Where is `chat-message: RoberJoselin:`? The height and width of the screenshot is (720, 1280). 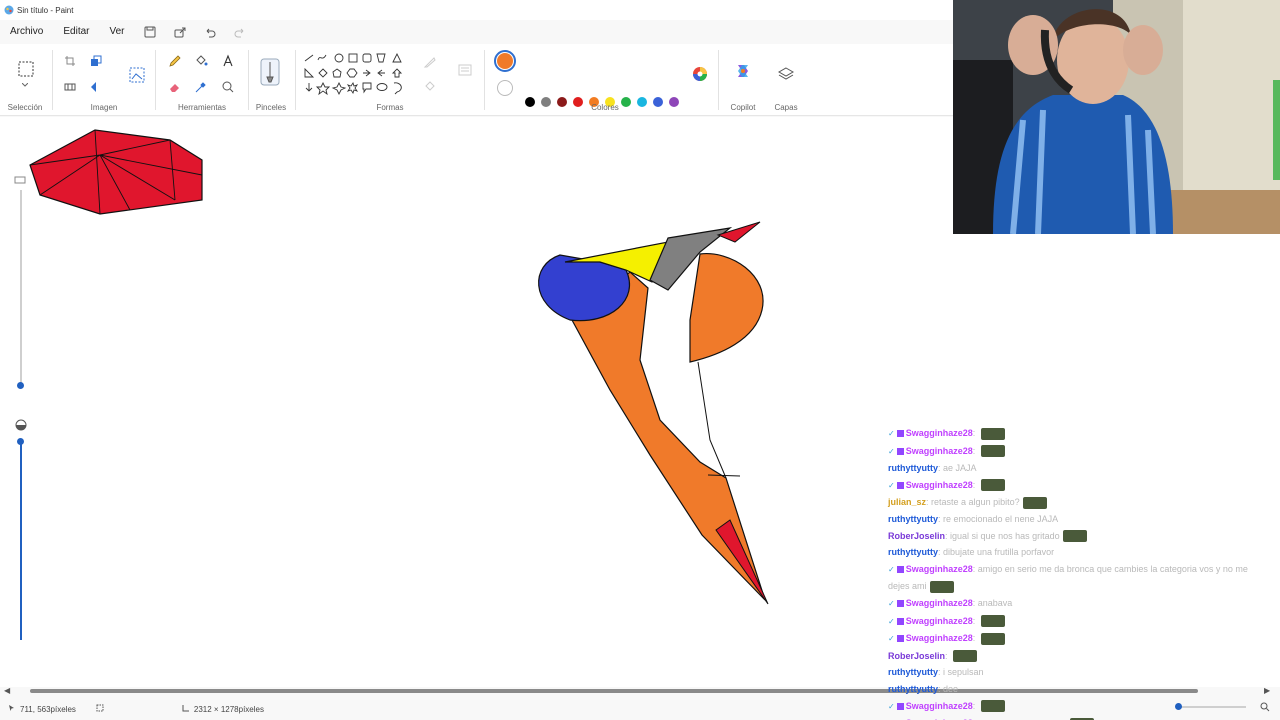
chat-message: RoberJoselin: is located at coordinates (1084, 656).